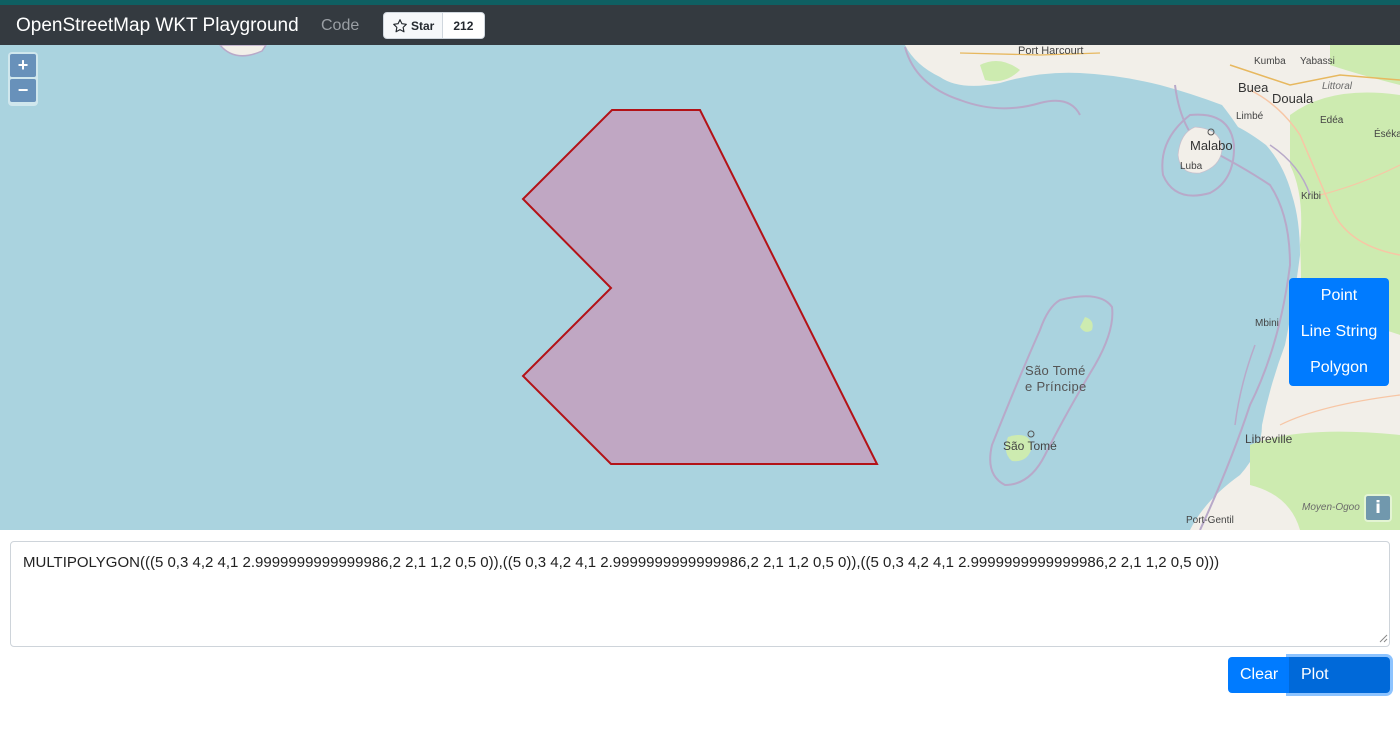 This screenshot has height=729, width=1400. What do you see at coordinates (1339, 368) in the screenshot?
I see `draw-polygon-button: Polygon` at bounding box center [1339, 368].